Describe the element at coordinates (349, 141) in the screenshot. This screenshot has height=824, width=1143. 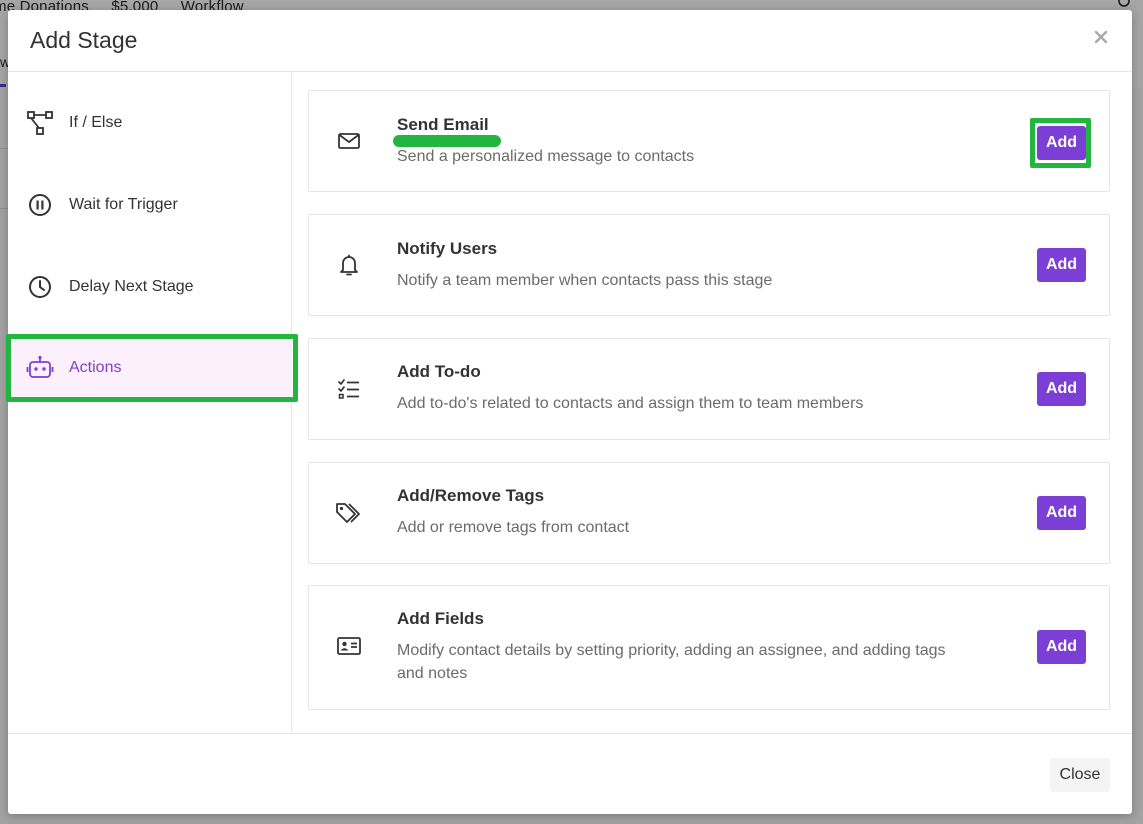
I see `envelope-icon` at that location.